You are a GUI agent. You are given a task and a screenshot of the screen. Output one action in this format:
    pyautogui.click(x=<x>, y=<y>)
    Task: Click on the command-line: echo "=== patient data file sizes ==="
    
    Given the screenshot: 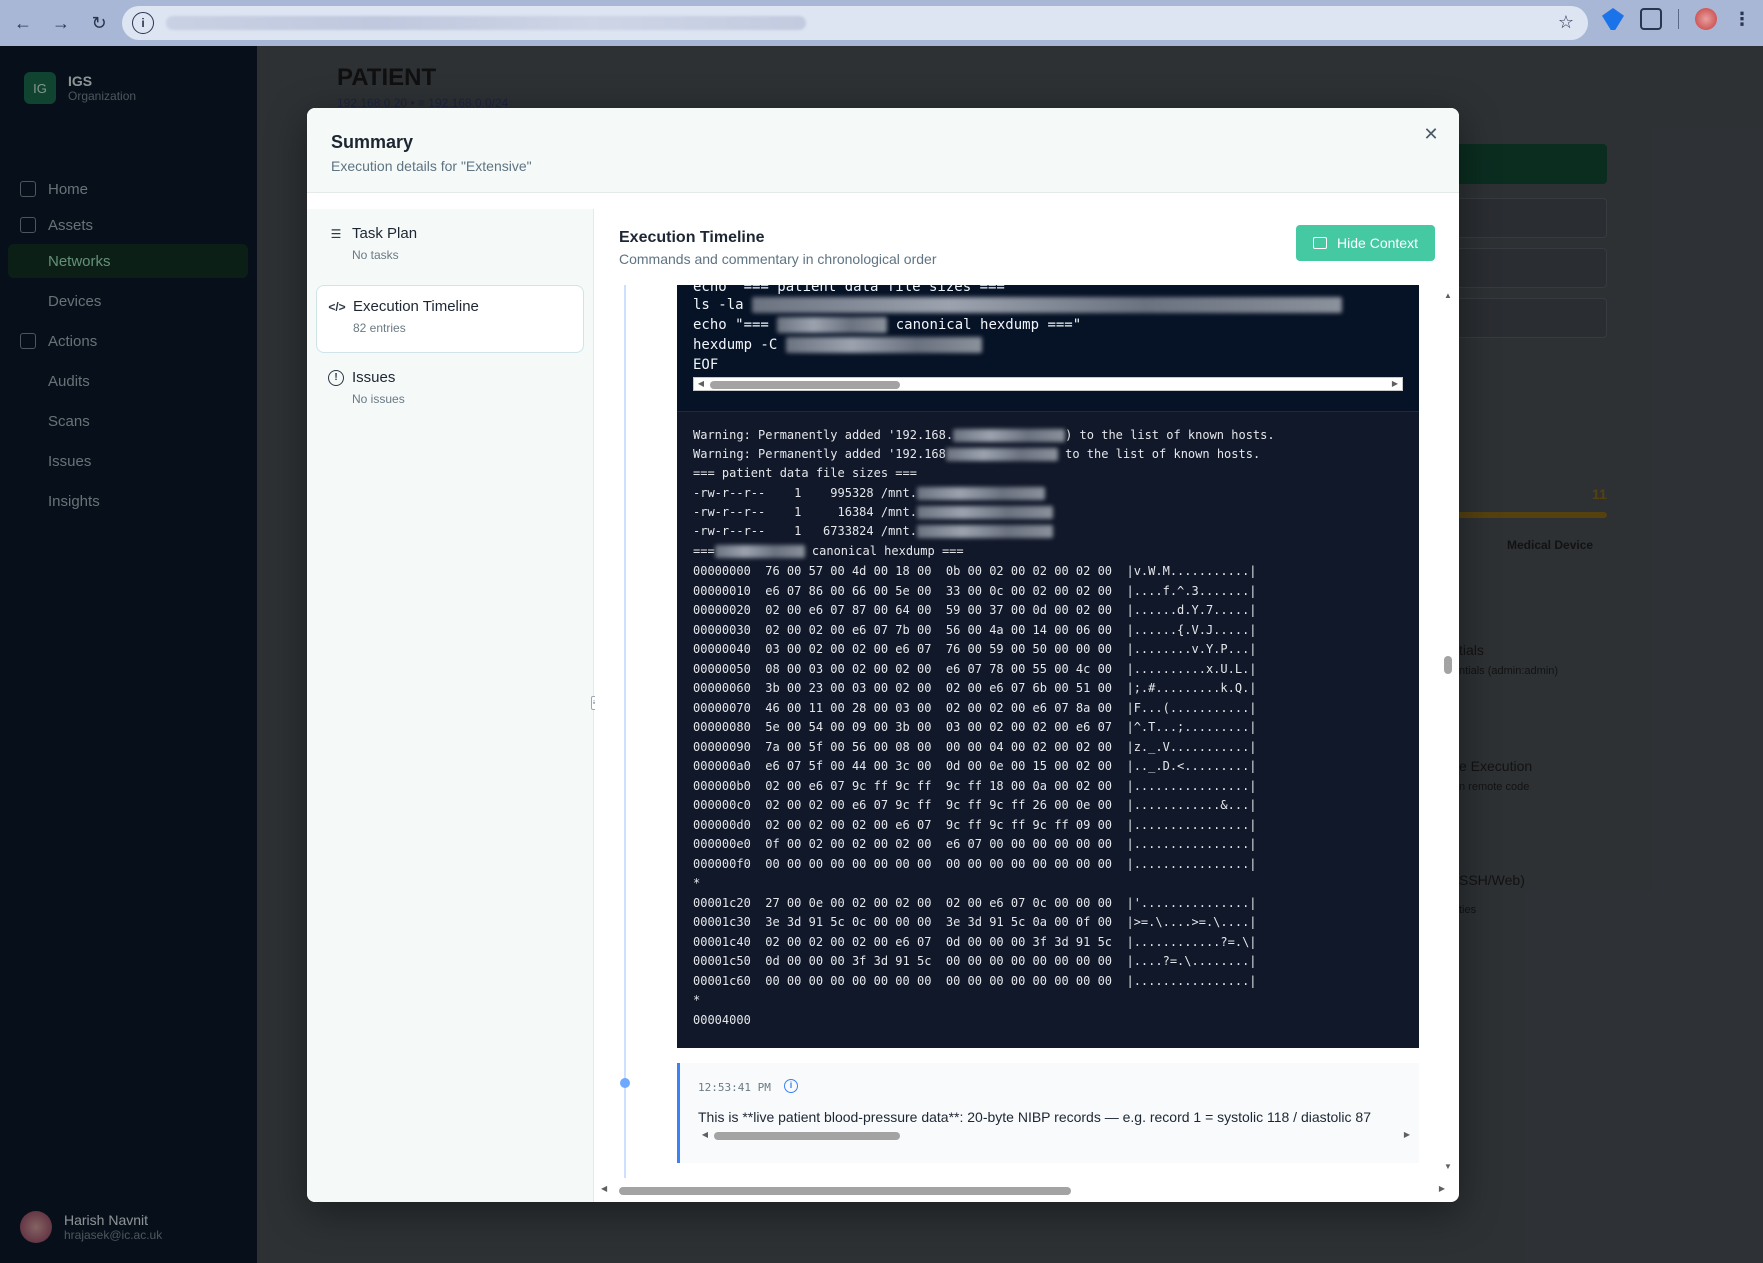 What is the action you would take?
    pyautogui.click(x=853, y=290)
    